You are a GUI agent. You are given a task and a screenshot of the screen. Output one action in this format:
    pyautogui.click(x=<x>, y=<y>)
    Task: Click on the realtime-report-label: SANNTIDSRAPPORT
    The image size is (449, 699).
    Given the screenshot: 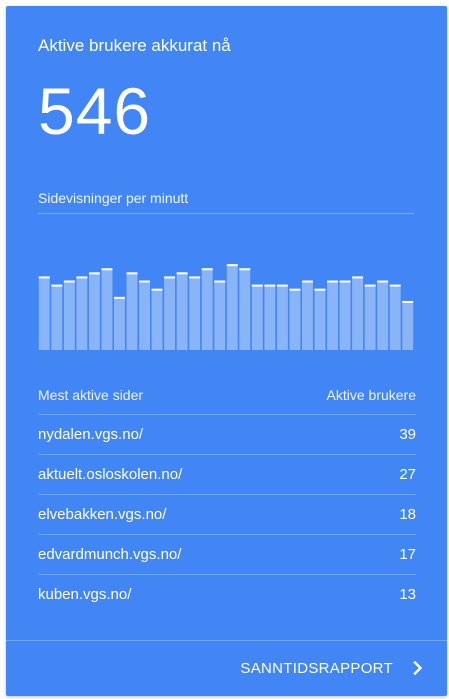 What is the action you would take?
    pyautogui.click(x=316, y=668)
    